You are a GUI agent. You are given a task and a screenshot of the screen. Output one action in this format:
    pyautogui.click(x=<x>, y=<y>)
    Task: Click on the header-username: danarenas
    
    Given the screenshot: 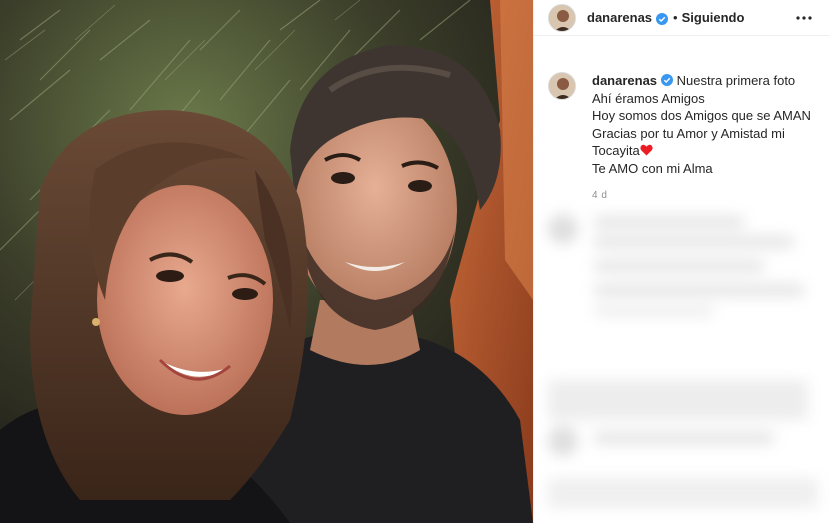 What is the action you would take?
    pyautogui.click(x=619, y=17)
    